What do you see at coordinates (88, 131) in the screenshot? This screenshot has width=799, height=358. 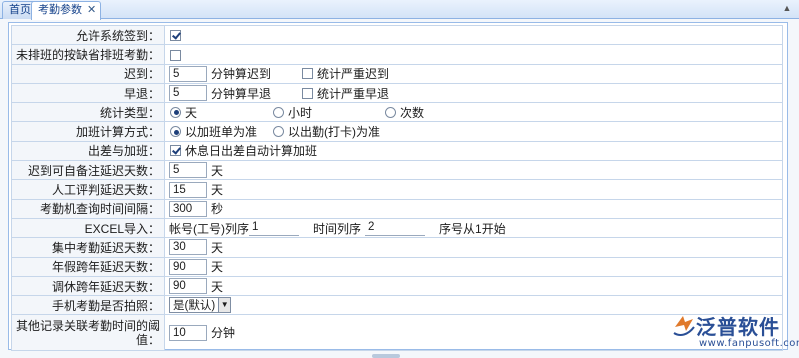 I see `ot-calc-label: 加班计算方式：` at bounding box center [88, 131].